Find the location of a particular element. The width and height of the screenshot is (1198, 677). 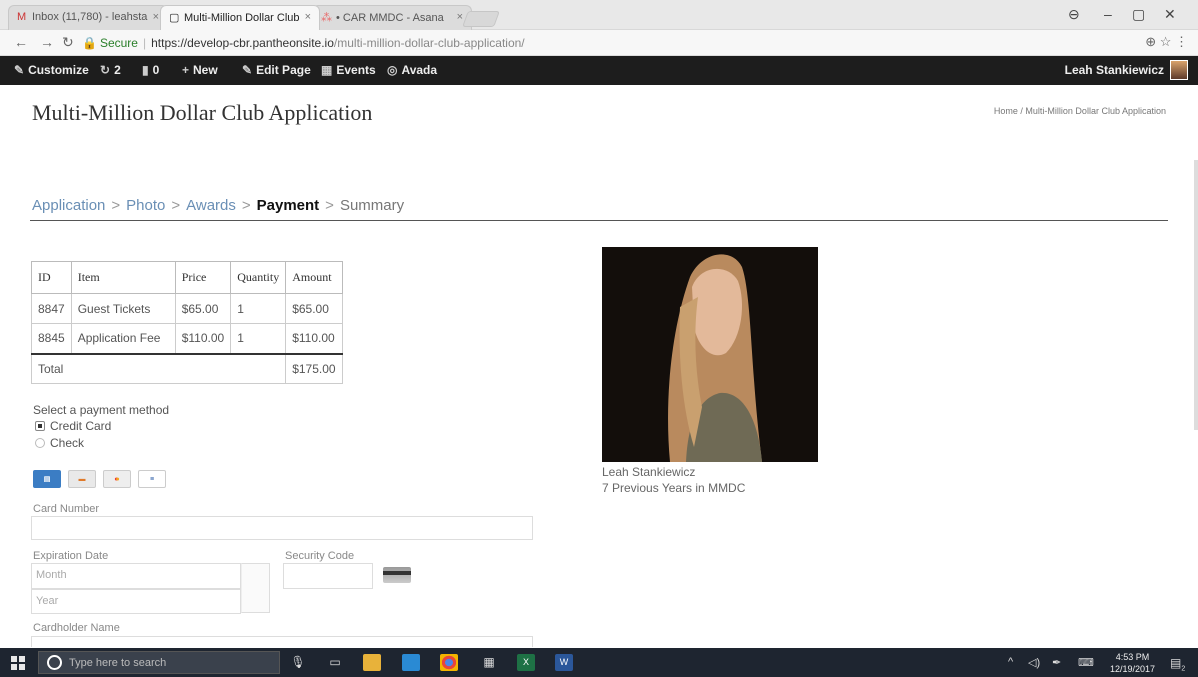

minimize-icon: – is located at coordinates (1108, 14).